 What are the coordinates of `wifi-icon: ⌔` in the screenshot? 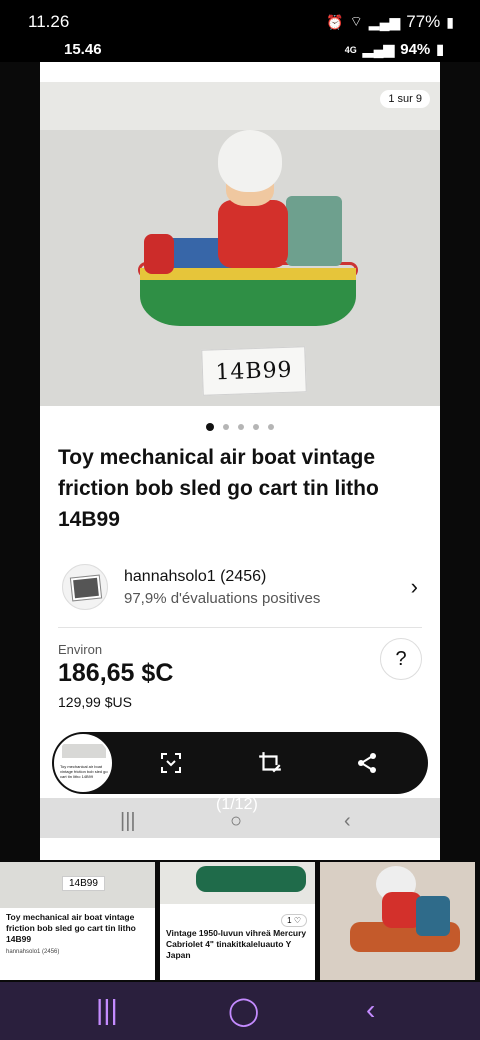 It's located at (356, 21).